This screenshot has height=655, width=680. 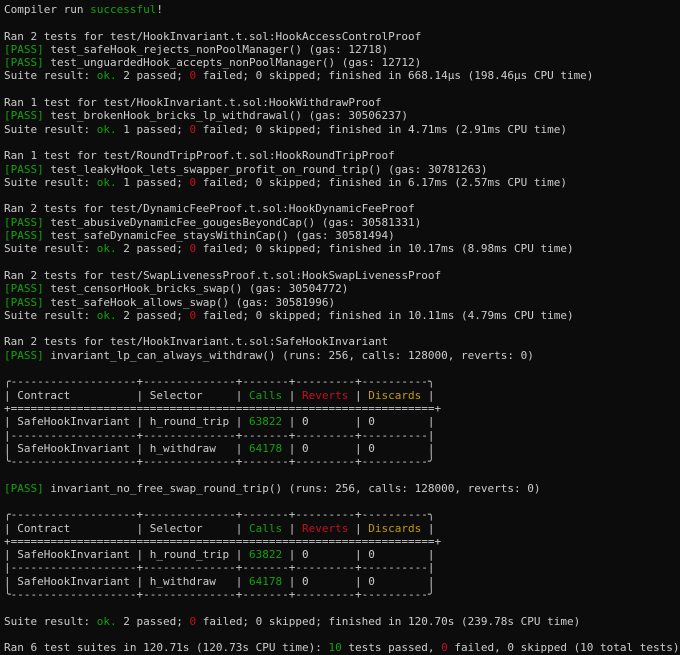 What do you see at coordinates (153, 182) in the screenshot?
I see `terminal-text: 1 passed;` at bounding box center [153, 182].